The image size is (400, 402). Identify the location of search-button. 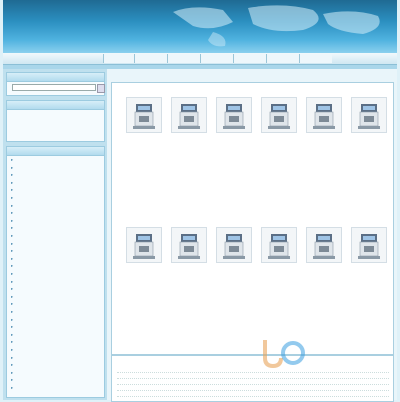
(101, 88).